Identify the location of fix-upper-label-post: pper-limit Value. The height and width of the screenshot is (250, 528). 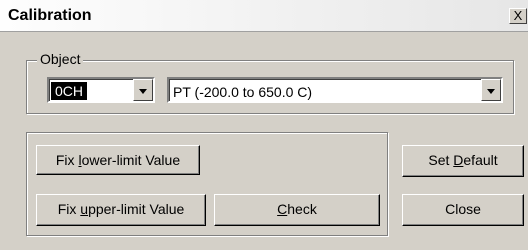
(136, 209).